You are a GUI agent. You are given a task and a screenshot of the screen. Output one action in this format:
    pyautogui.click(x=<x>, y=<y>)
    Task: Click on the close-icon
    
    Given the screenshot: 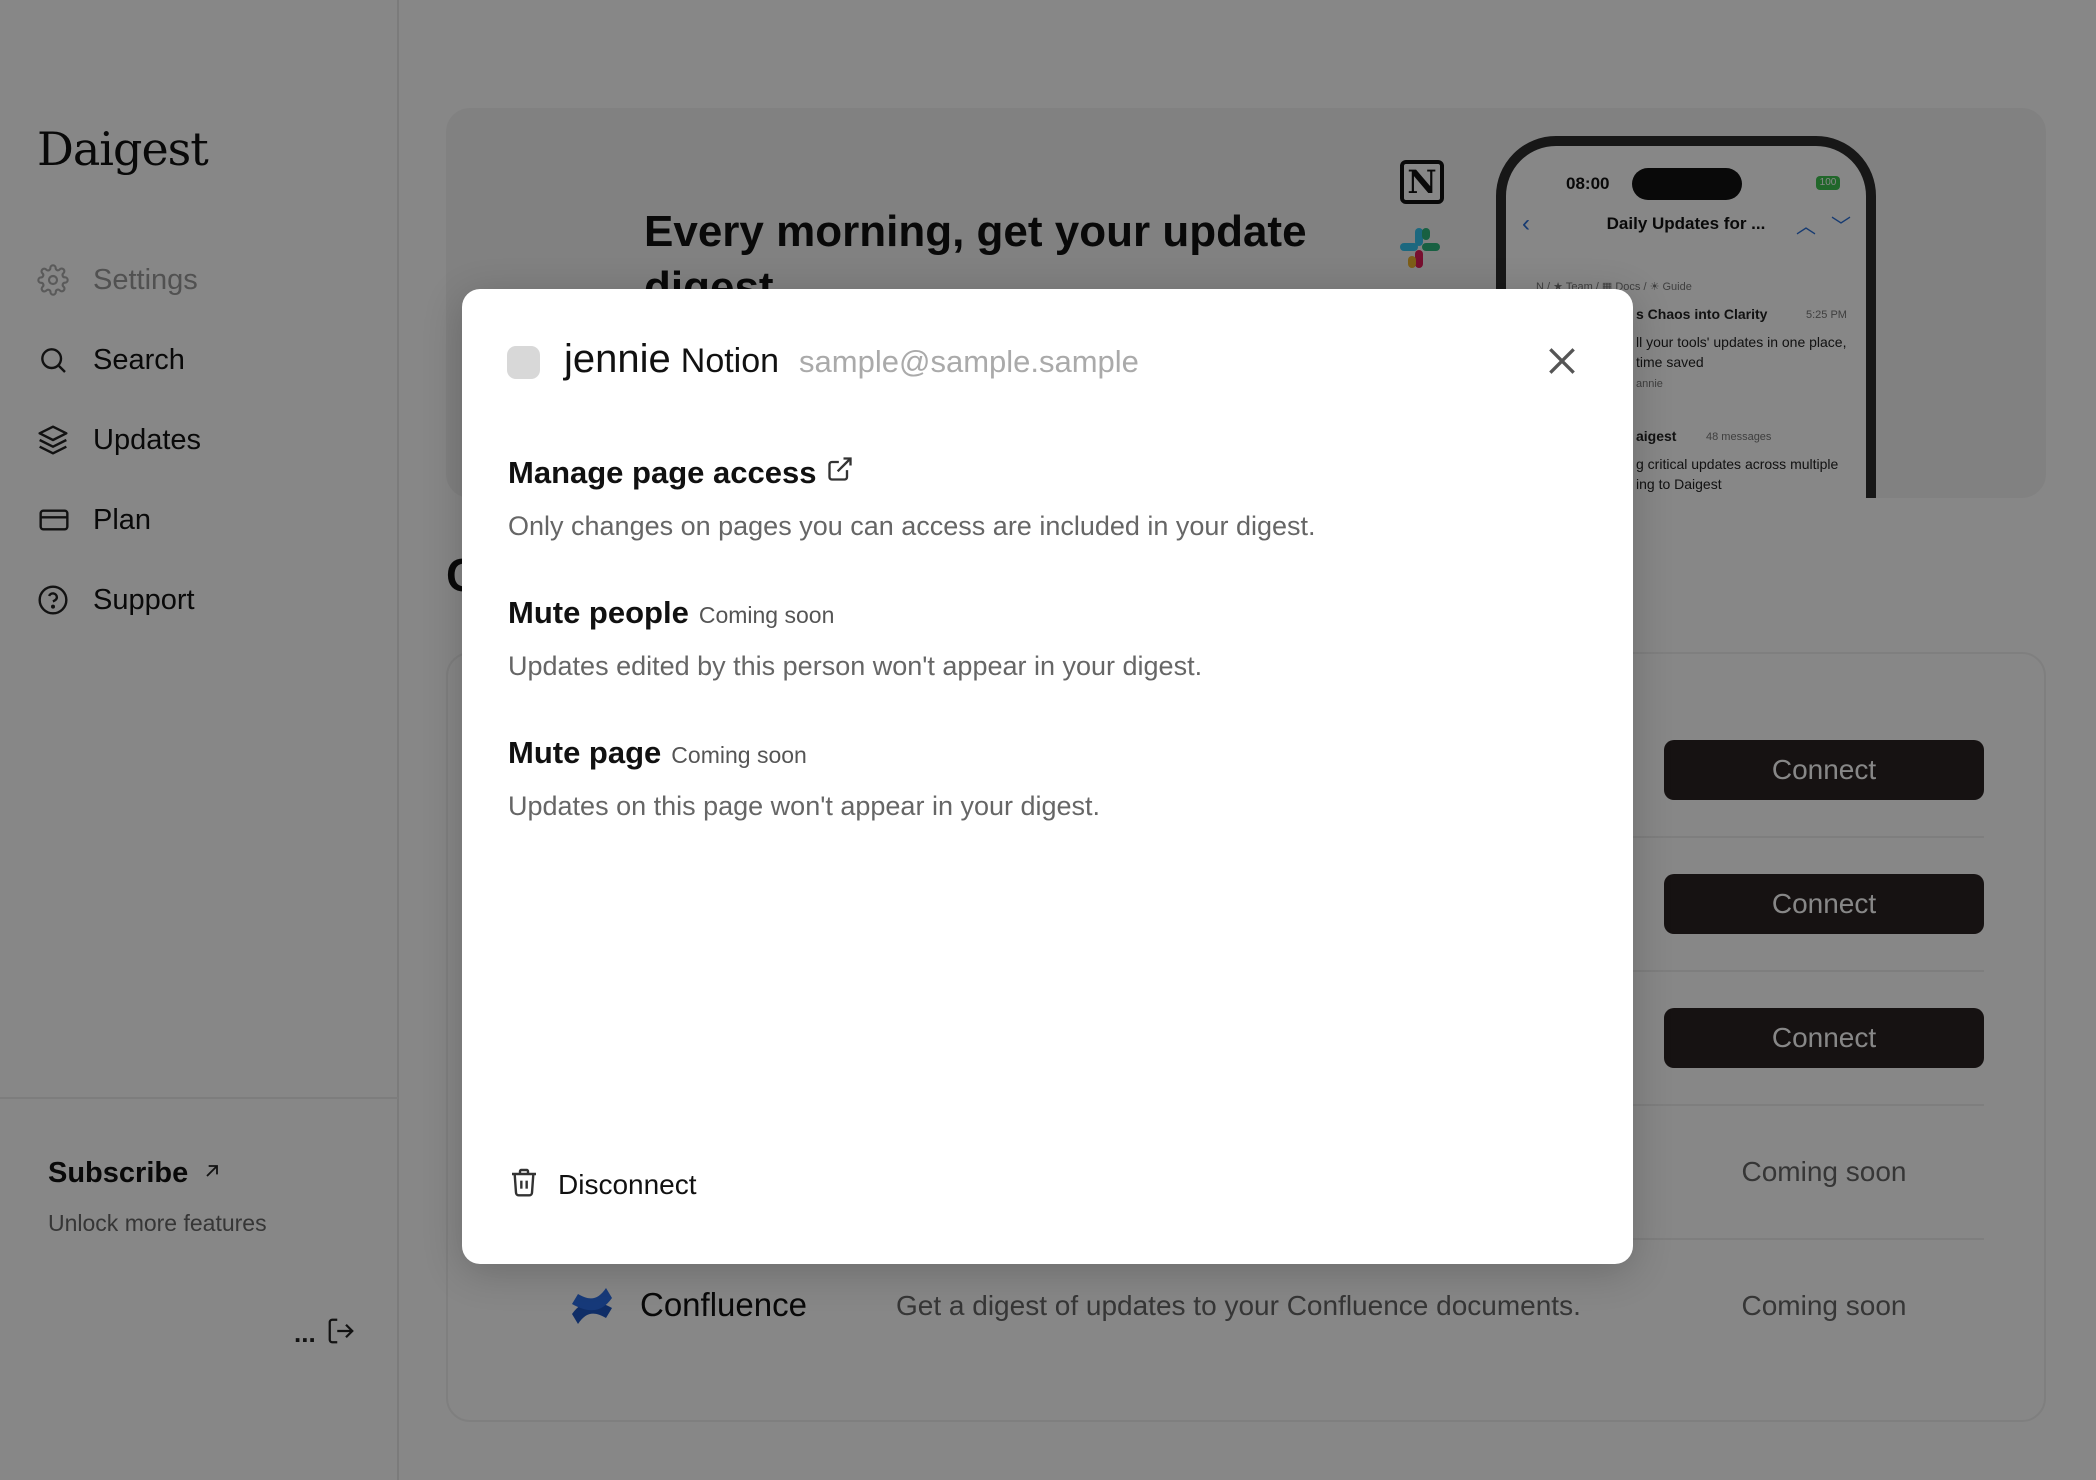 What is the action you would take?
    pyautogui.click(x=1562, y=361)
    